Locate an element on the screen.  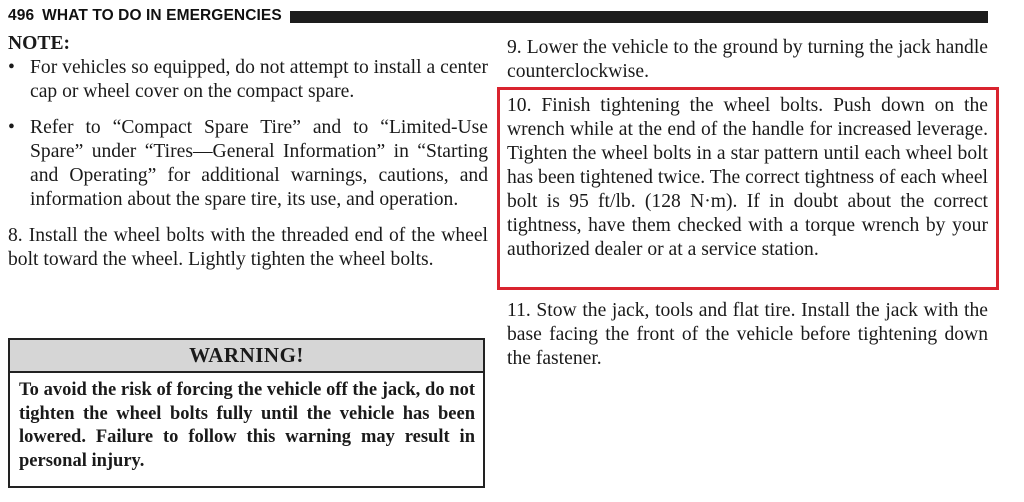
header-rule-bar is located at coordinates (638, 16).